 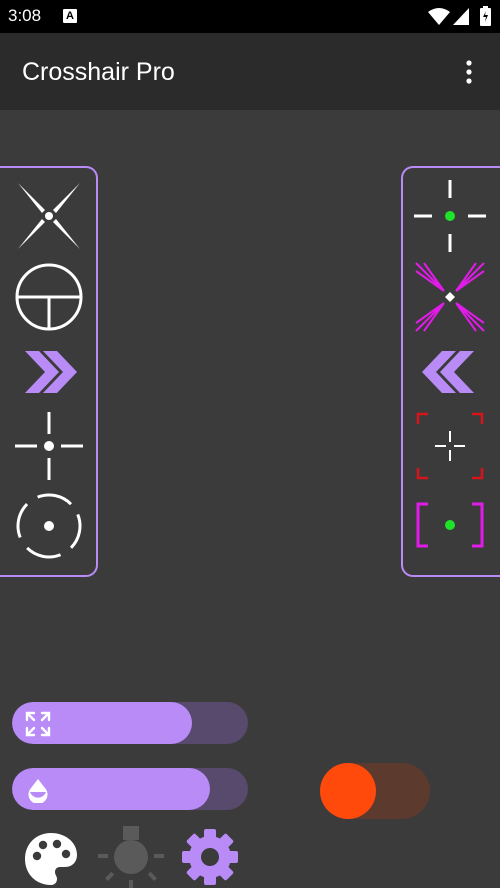 I want to click on scope-circle-crosshair, so click(x=49, y=297).